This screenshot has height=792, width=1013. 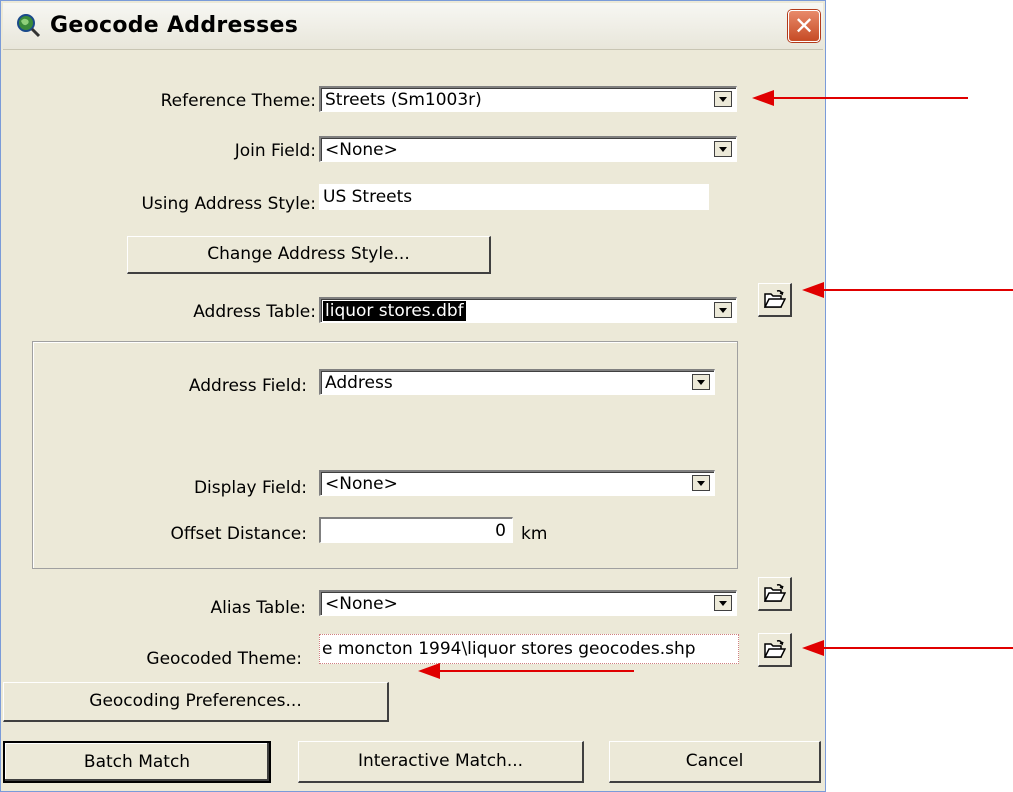 I want to click on close-button: ✕, so click(x=804, y=26).